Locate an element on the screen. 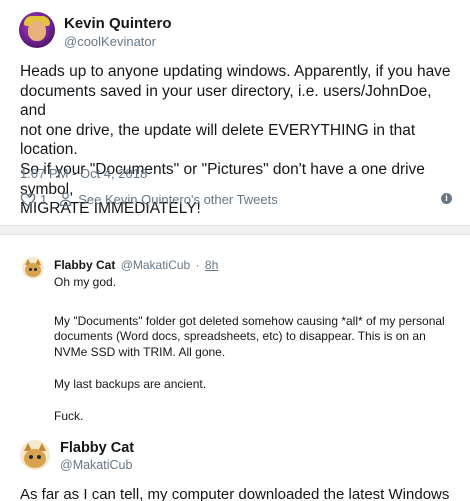 This screenshot has height=501, width=470. reply-header: Flabby Cat @MakatiCub · 8h is located at coordinates (136, 265).